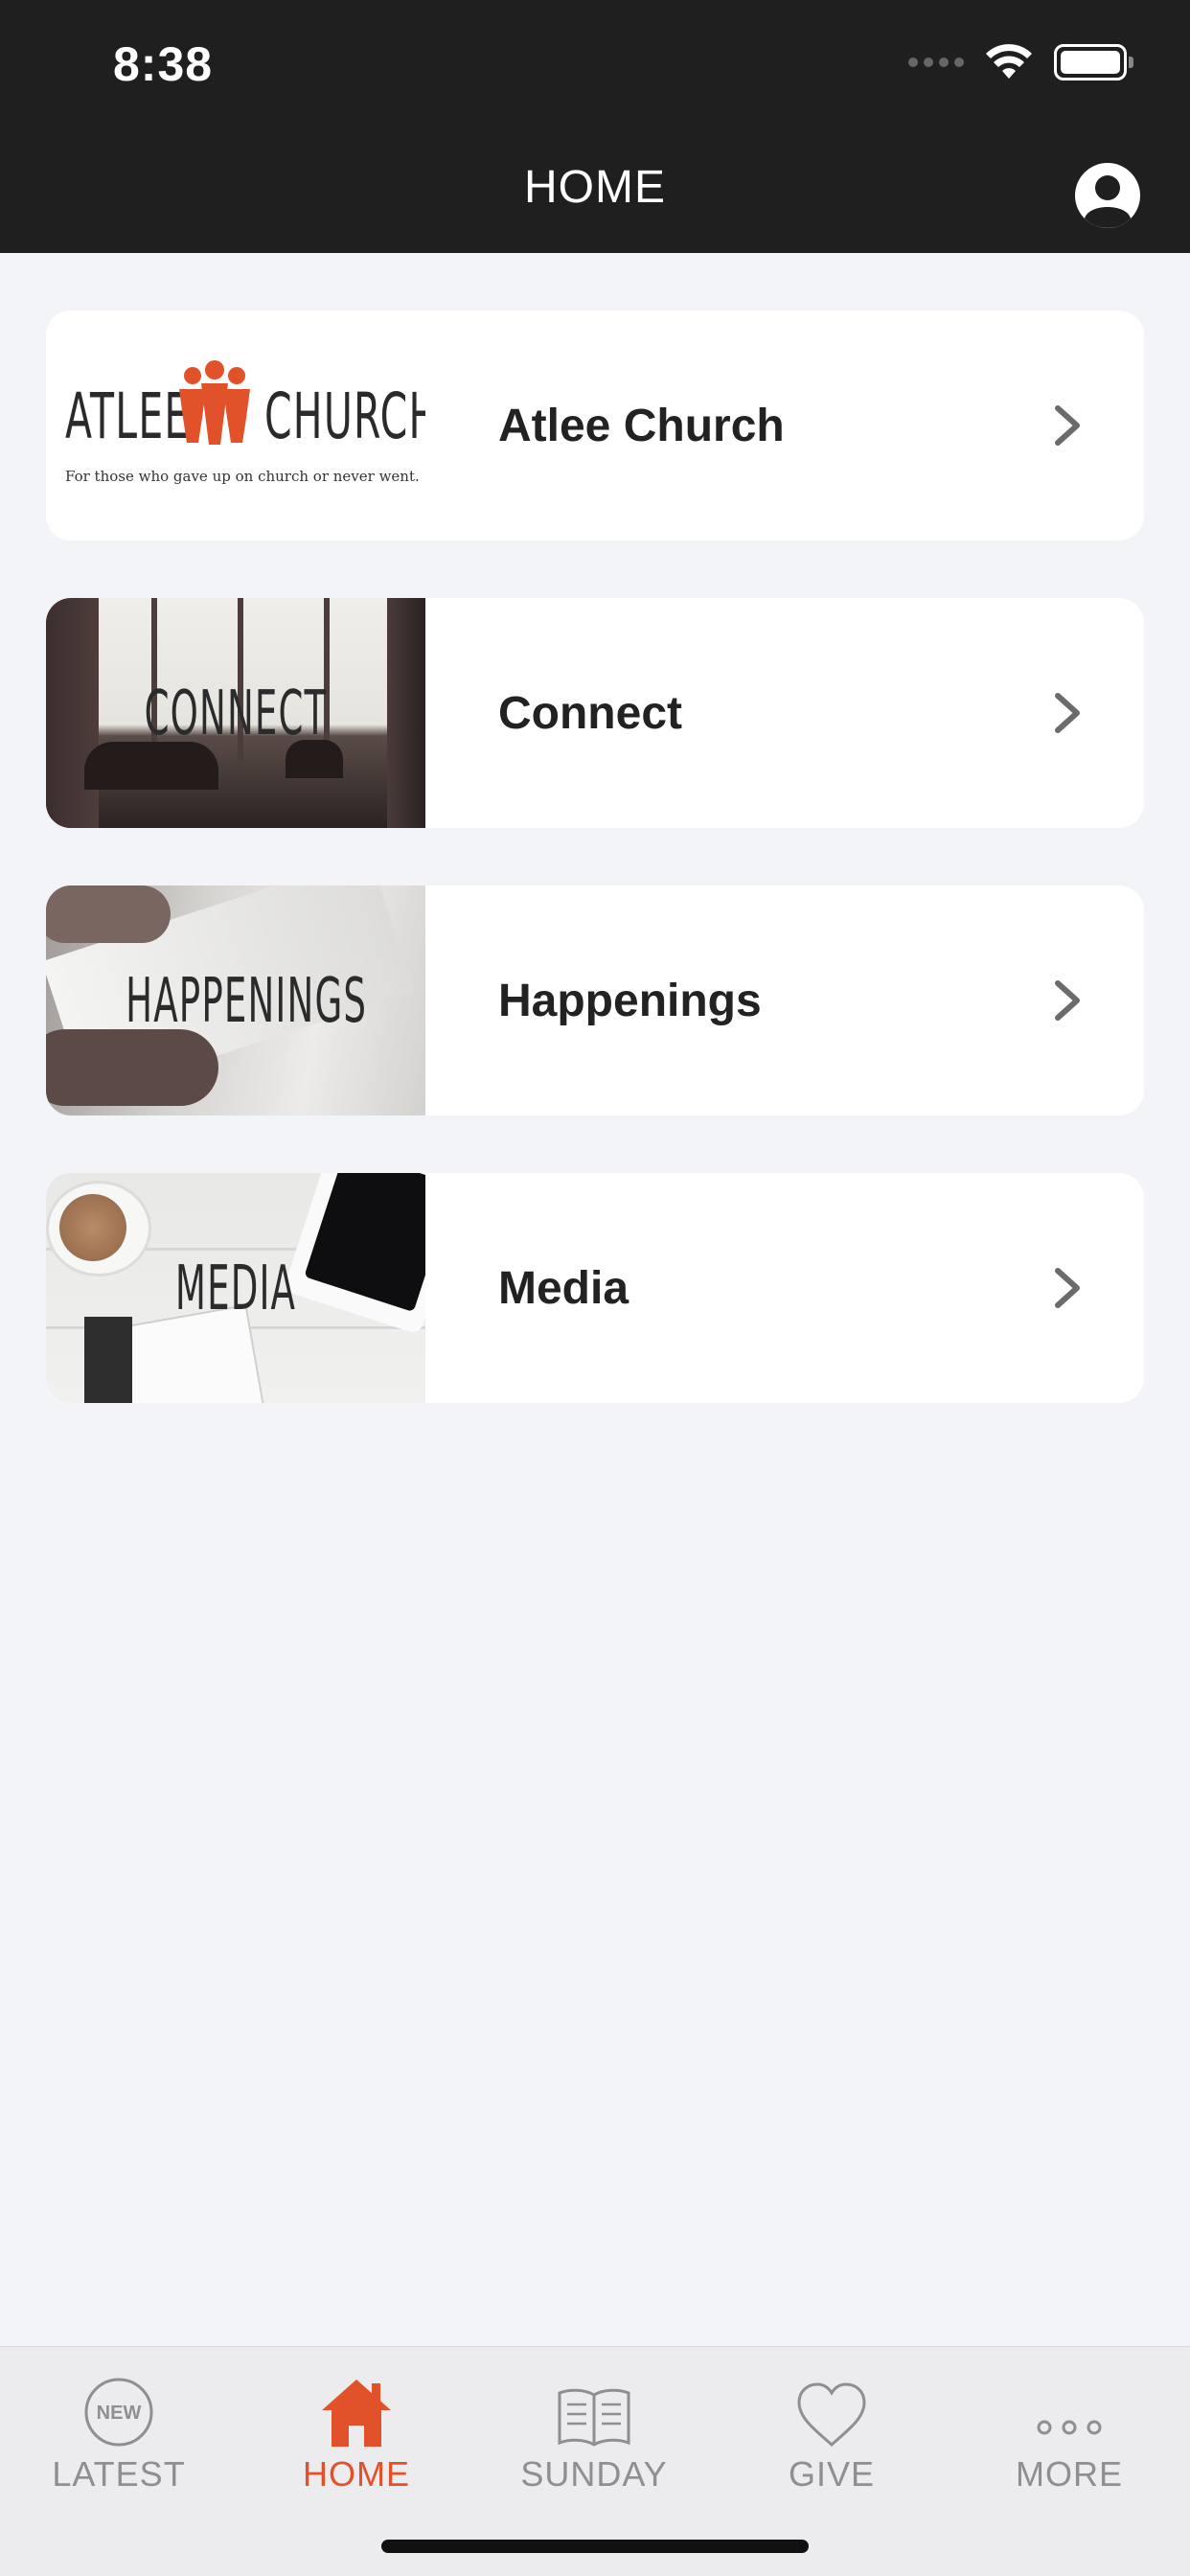  I want to click on card-label: Happenings, so click(630, 1000).